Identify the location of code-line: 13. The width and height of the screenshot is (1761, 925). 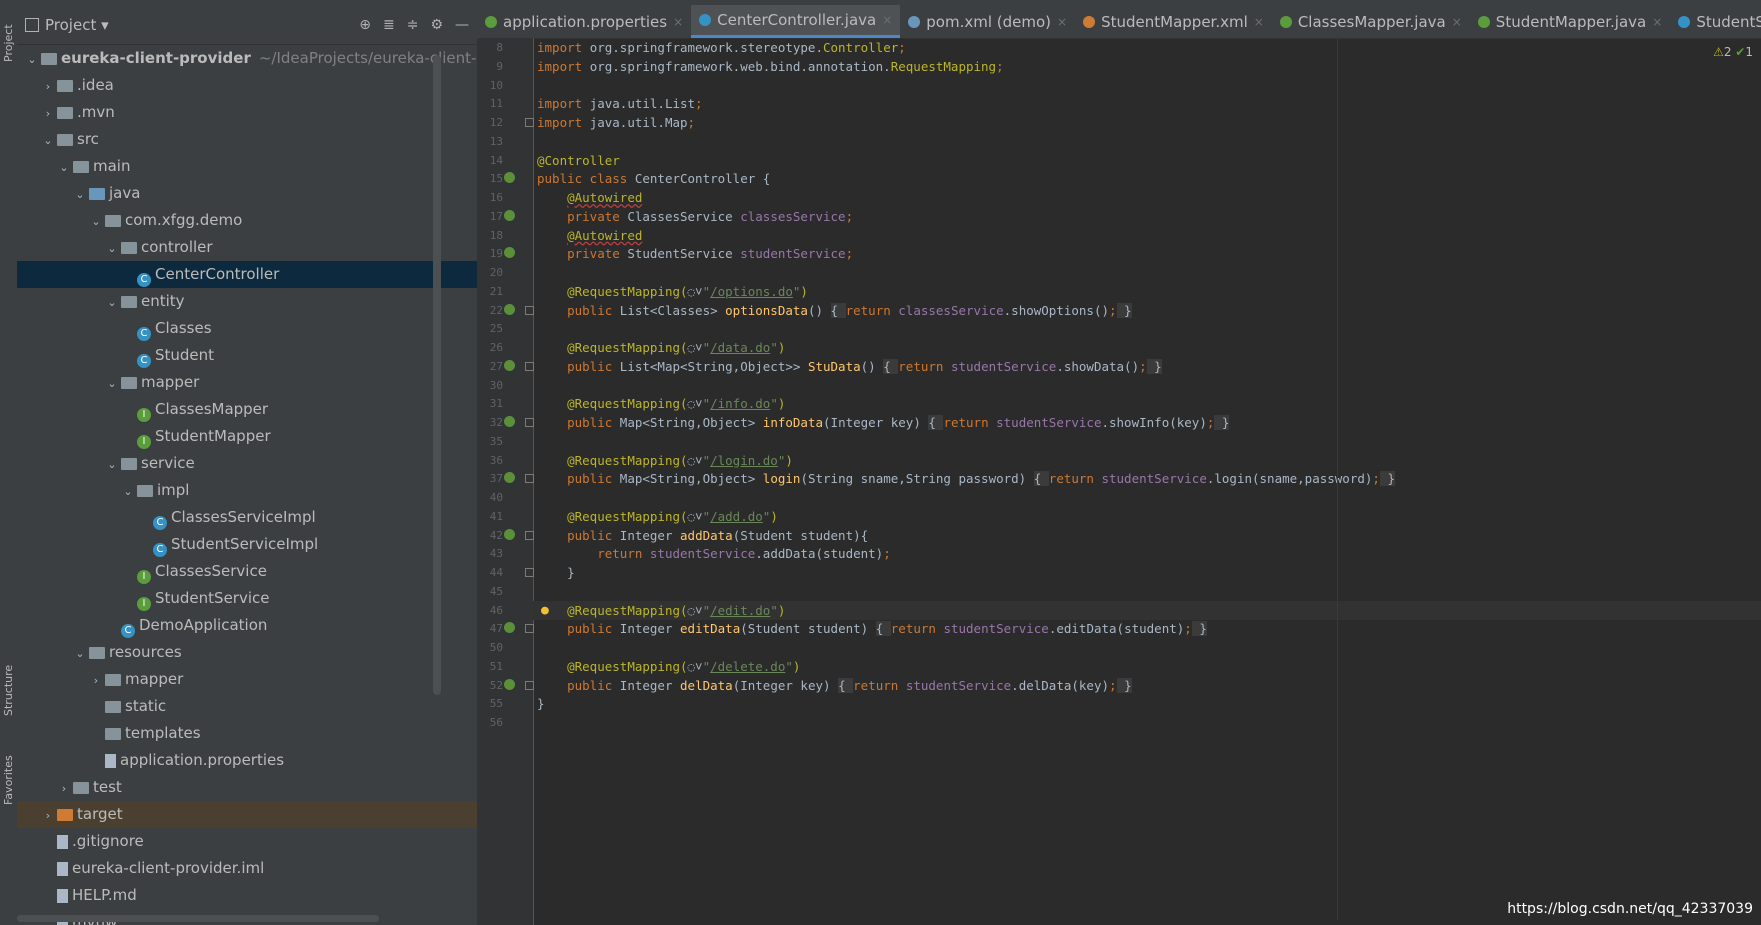
(1125, 141).